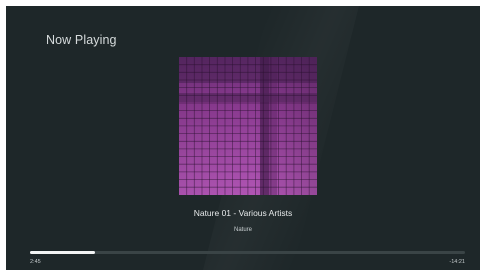  I want to click on remaining-time: -14:21, so click(457, 262).